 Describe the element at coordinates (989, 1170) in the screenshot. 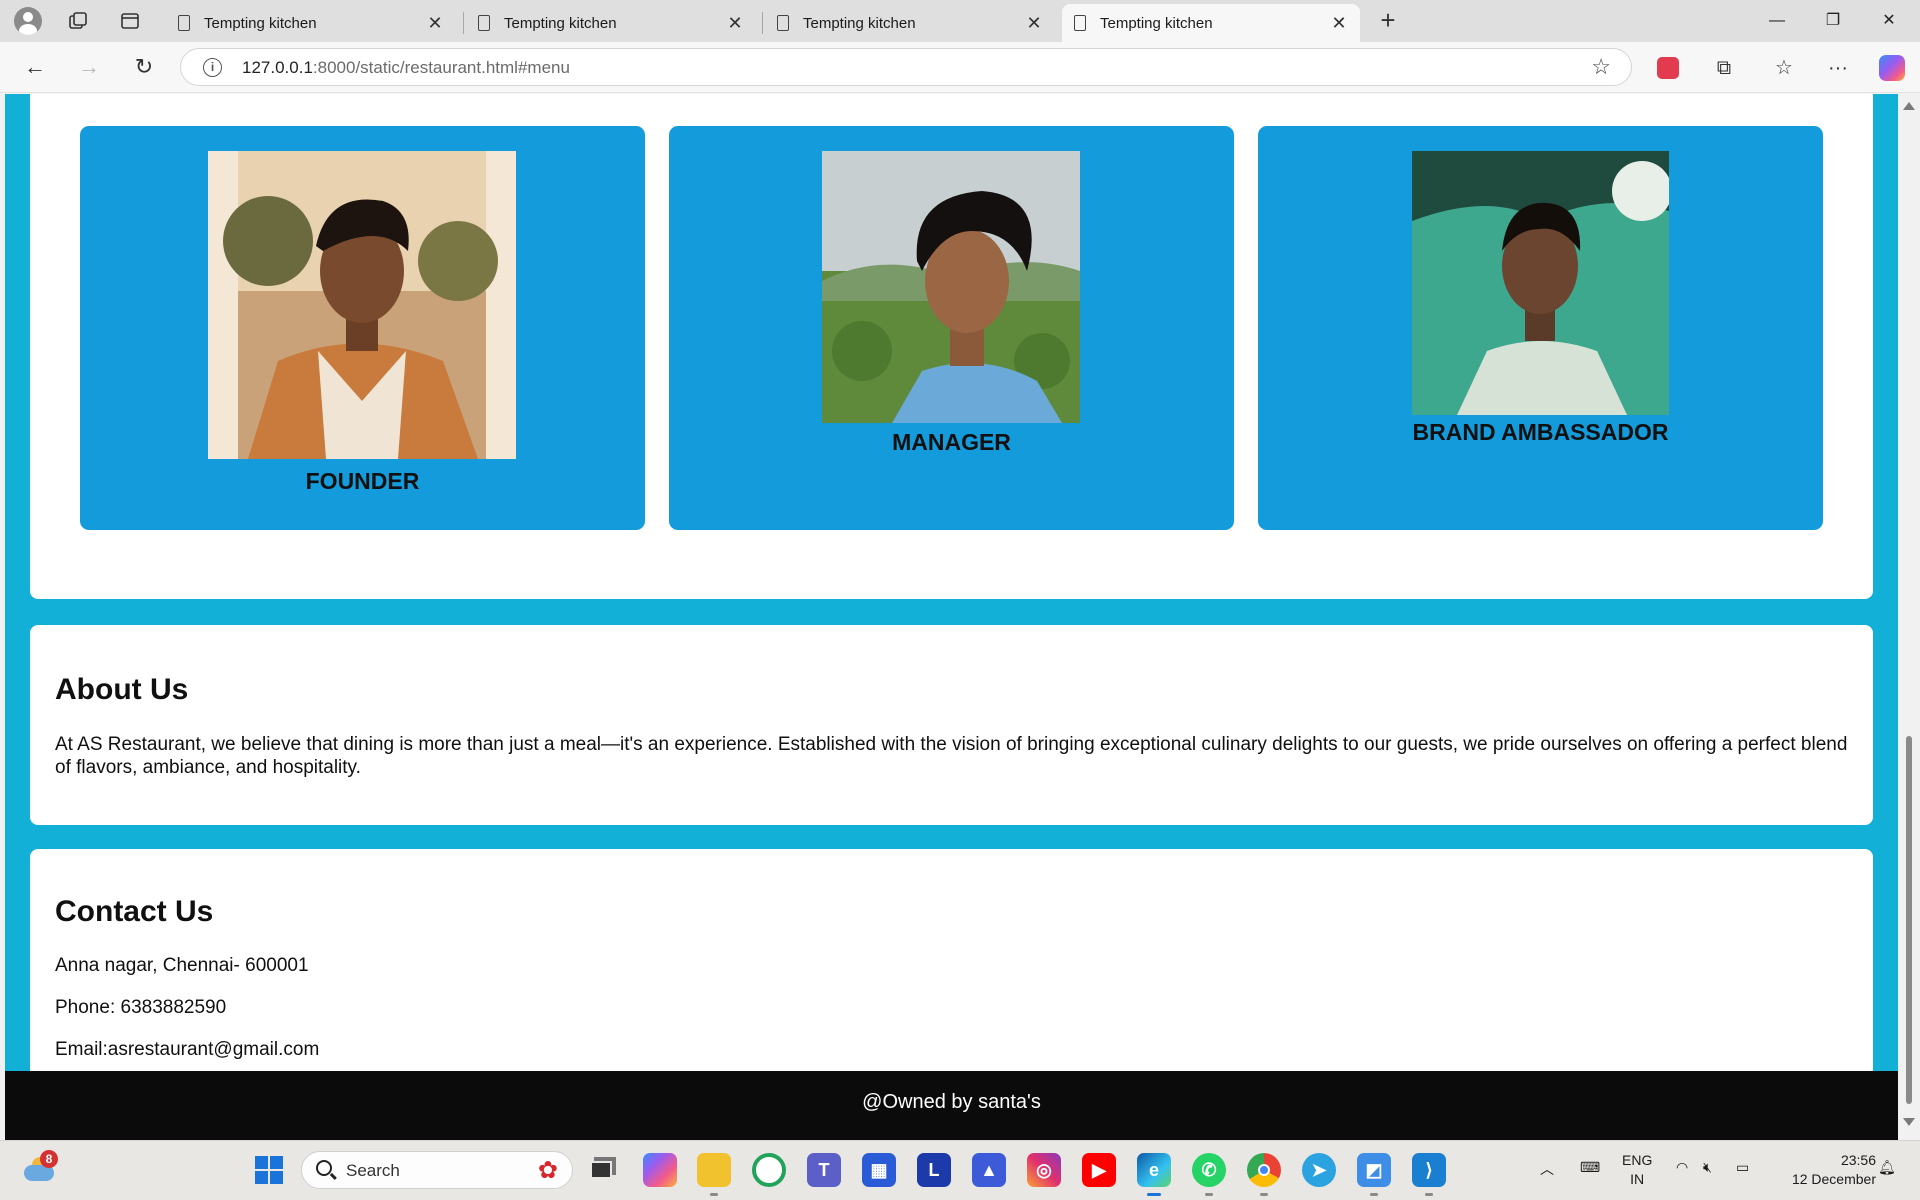

I see `a-app: ▲` at that location.